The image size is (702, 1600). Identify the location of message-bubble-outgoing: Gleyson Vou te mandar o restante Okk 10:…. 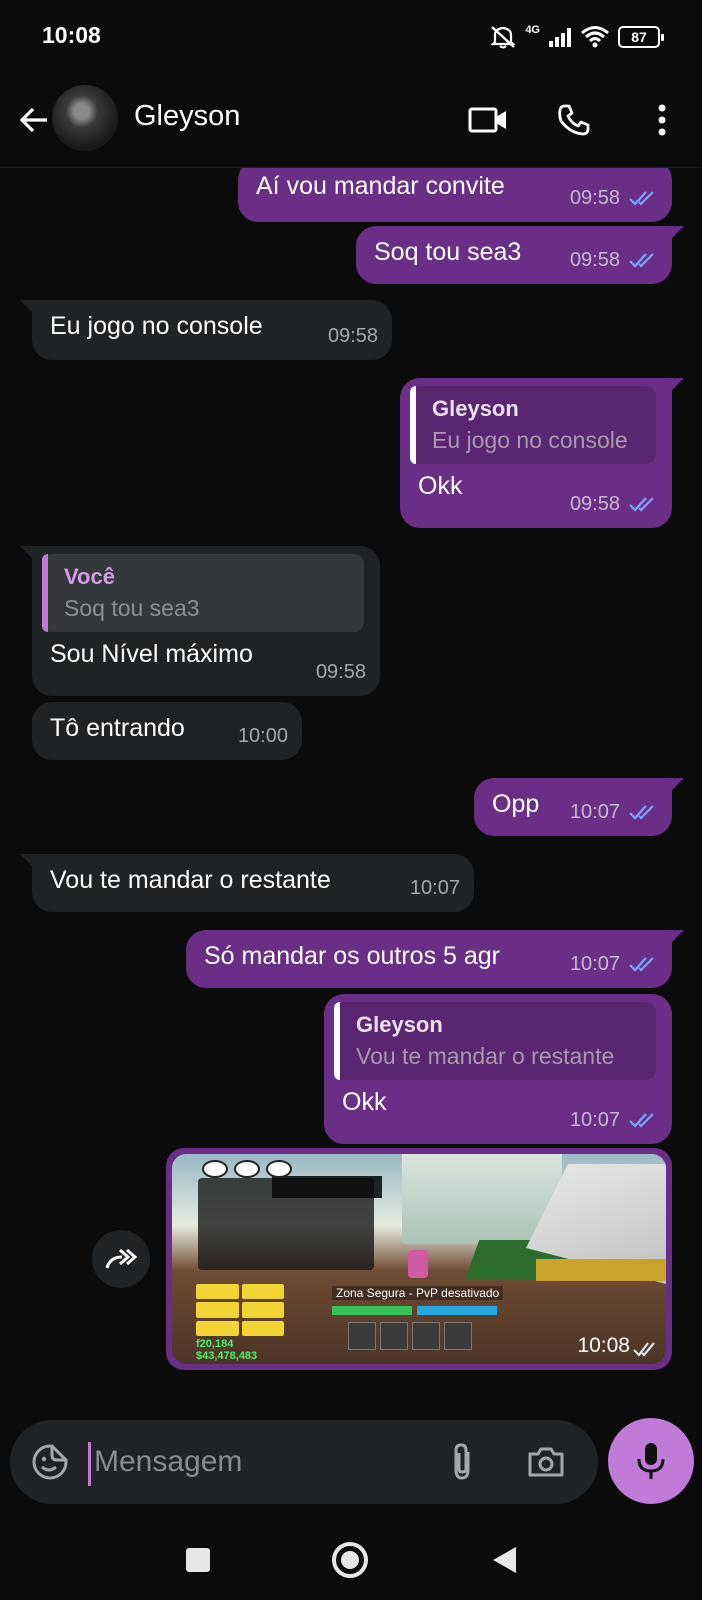
(498, 1069).